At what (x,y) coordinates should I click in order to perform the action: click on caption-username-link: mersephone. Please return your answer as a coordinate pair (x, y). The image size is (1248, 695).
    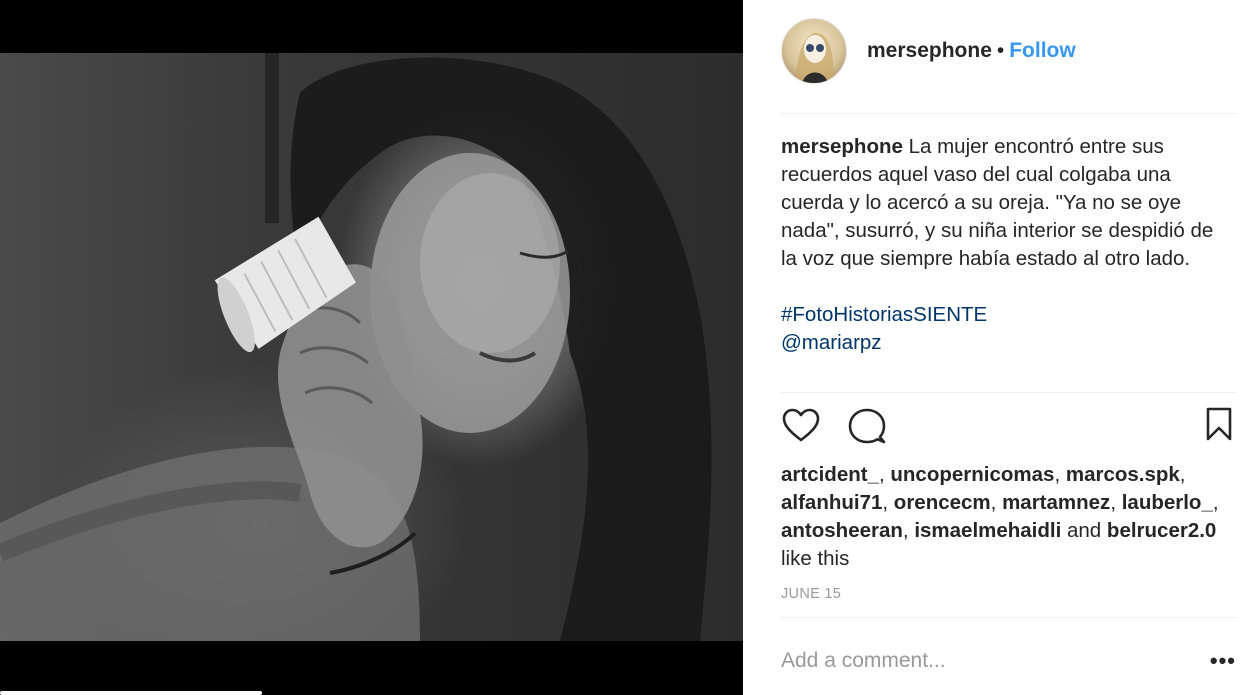
    Looking at the image, I should click on (842, 146).